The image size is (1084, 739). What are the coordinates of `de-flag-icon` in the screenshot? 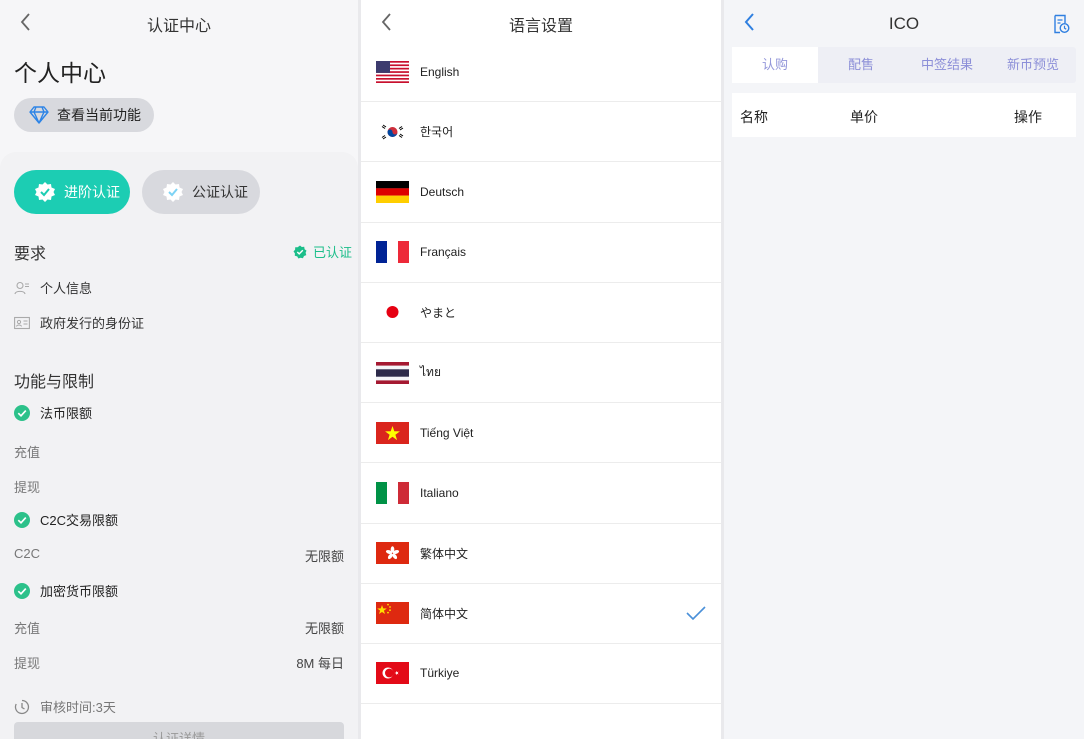 It's located at (392, 191).